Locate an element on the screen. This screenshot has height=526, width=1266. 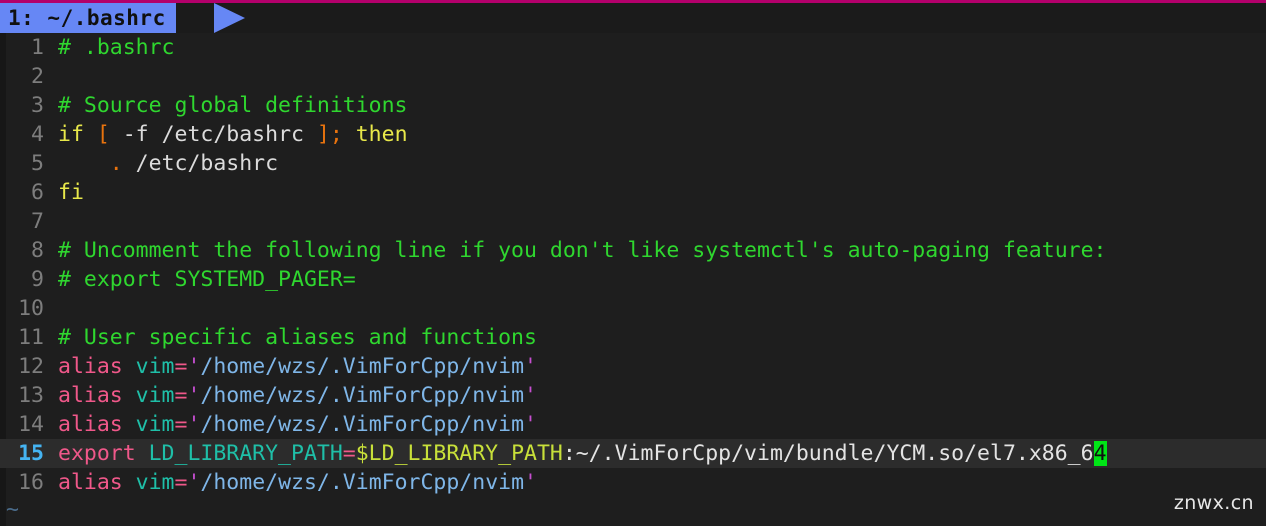
line-text: . /etc/bashrc is located at coordinates (161, 163).